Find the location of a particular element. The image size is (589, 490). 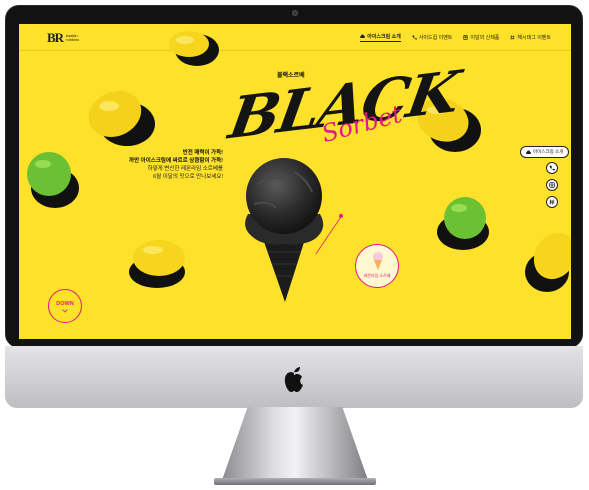

nav-item-hashtag: 해시태그 이벤트 is located at coordinates (530, 37).